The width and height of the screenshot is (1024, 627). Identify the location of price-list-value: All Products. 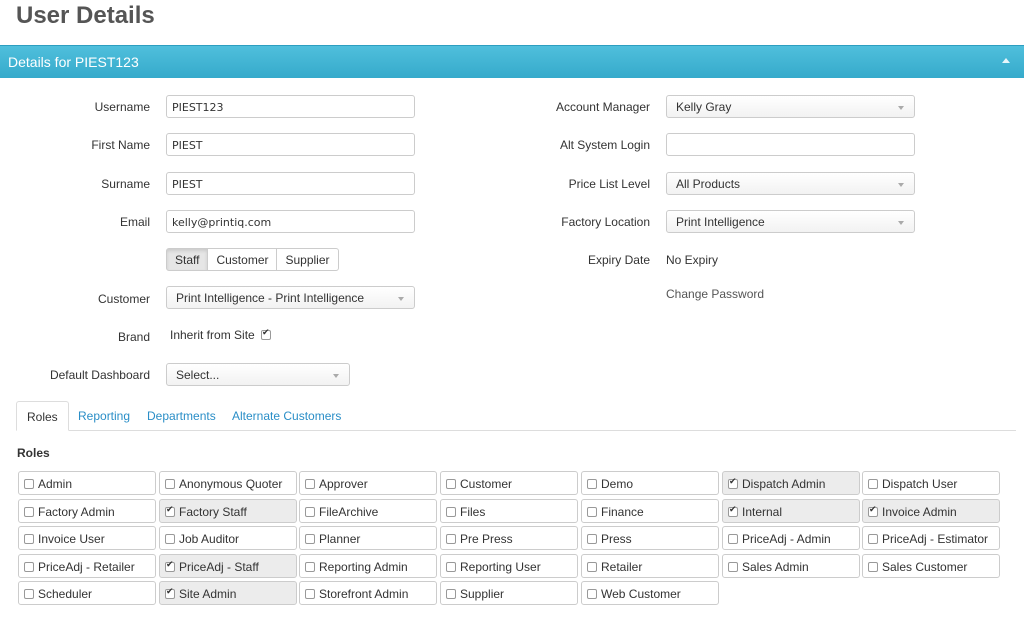
(708, 184).